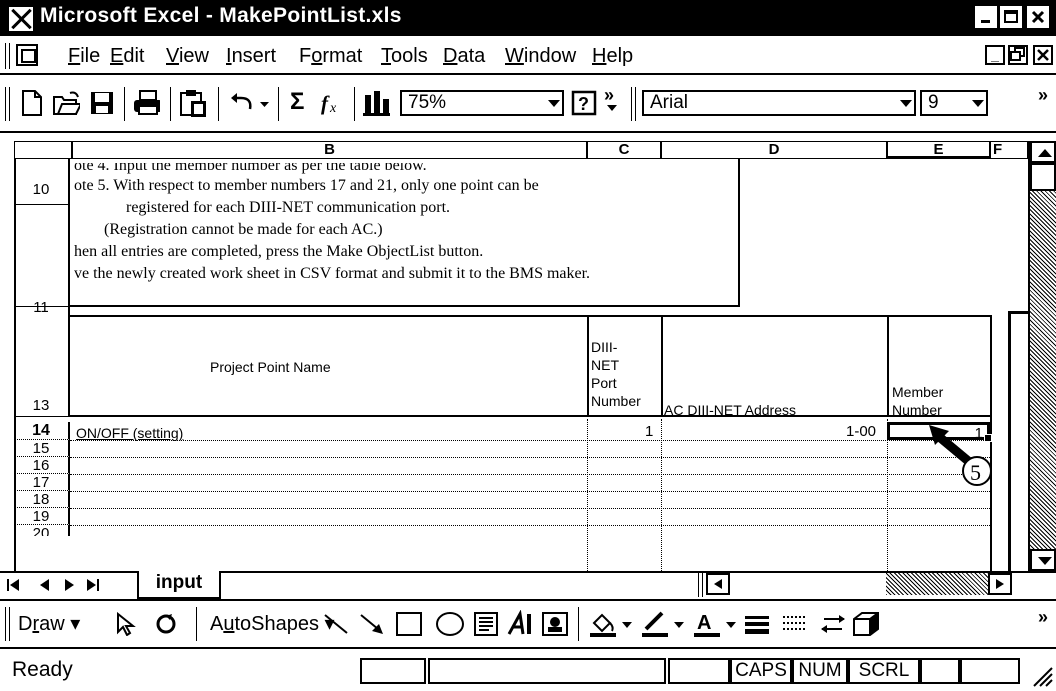 The image size is (1056, 691). What do you see at coordinates (7, 104) in the screenshot?
I see `toolbar-grip` at bounding box center [7, 104].